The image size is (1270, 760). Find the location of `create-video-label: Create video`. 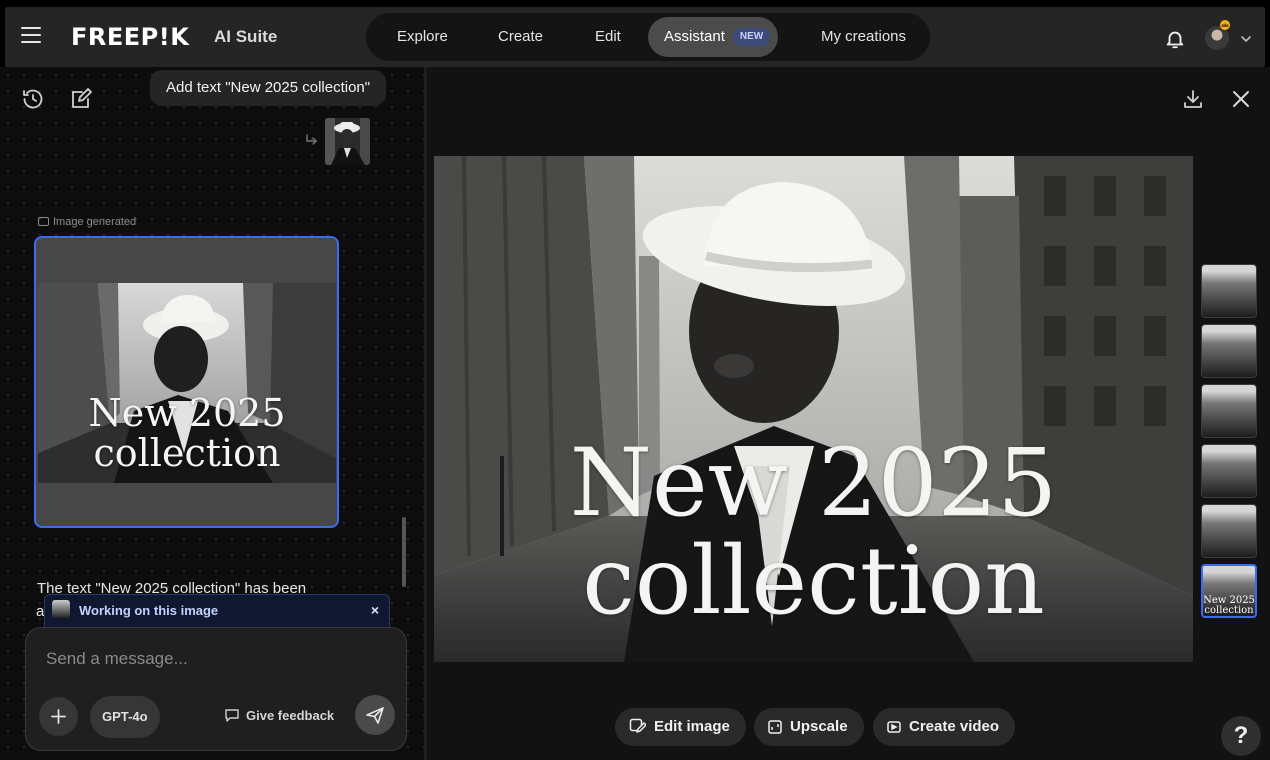

create-video-label: Create video is located at coordinates (954, 726).